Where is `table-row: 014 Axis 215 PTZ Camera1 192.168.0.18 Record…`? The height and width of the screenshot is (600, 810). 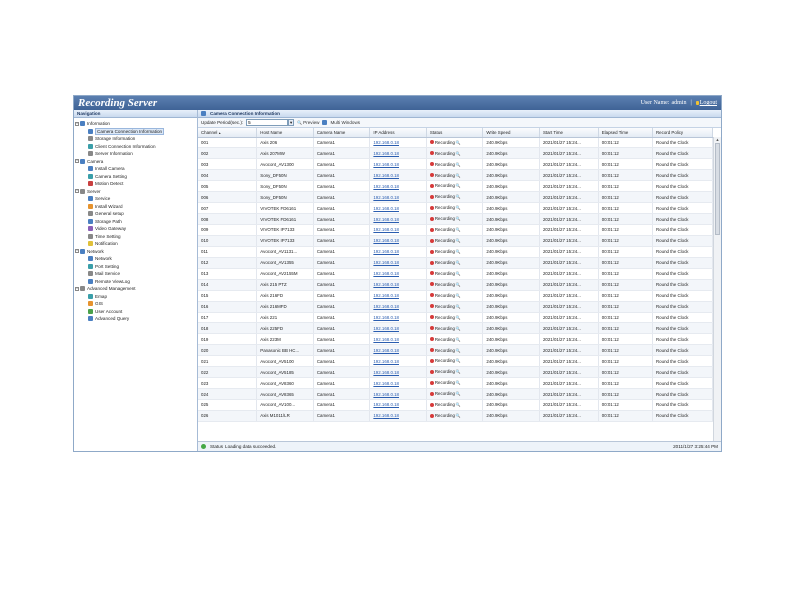
table-row: 014 Axis 215 PTZ Camera1 192.168.0.18 Record… is located at coordinates (455, 285).